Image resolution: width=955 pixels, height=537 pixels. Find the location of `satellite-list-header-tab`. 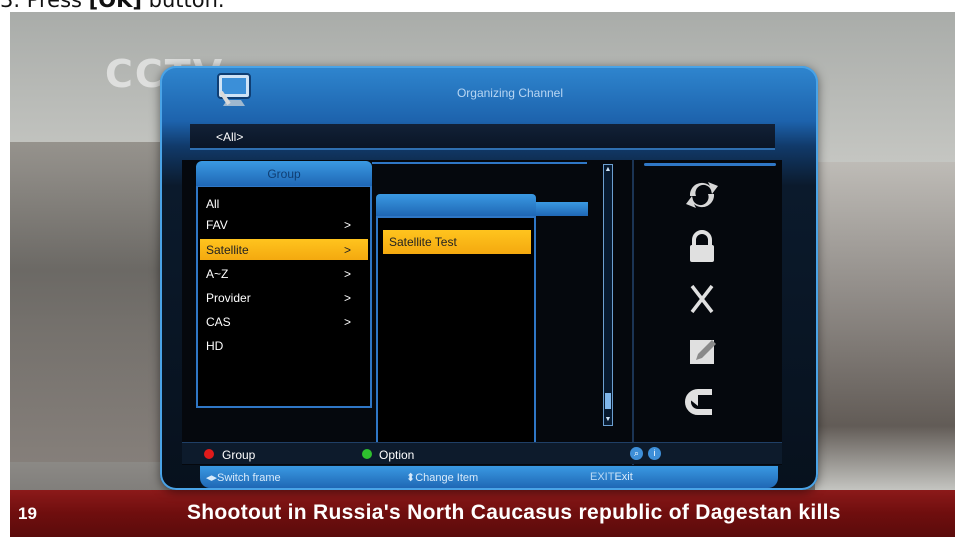

satellite-list-header-tab is located at coordinates (562, 209).